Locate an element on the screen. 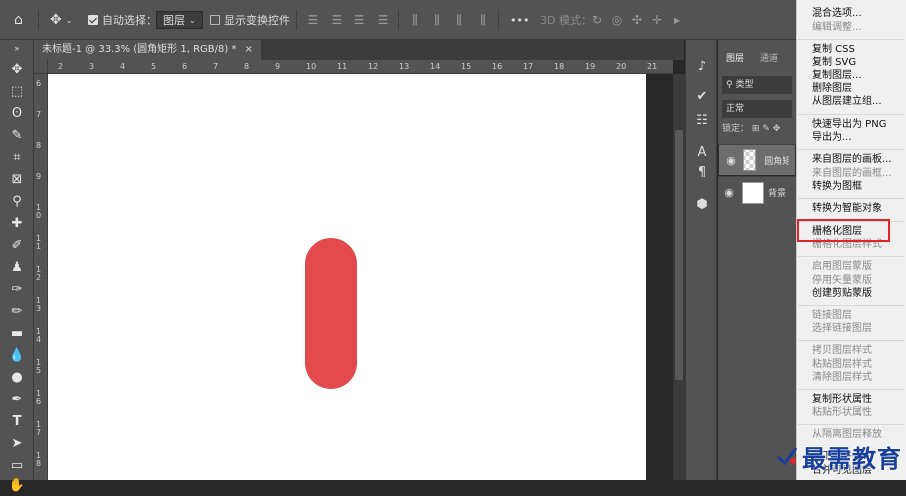 This screenshot has width=906, height=496. history-brush-tool-icon: ✑ is located at coordinates (17, 290).